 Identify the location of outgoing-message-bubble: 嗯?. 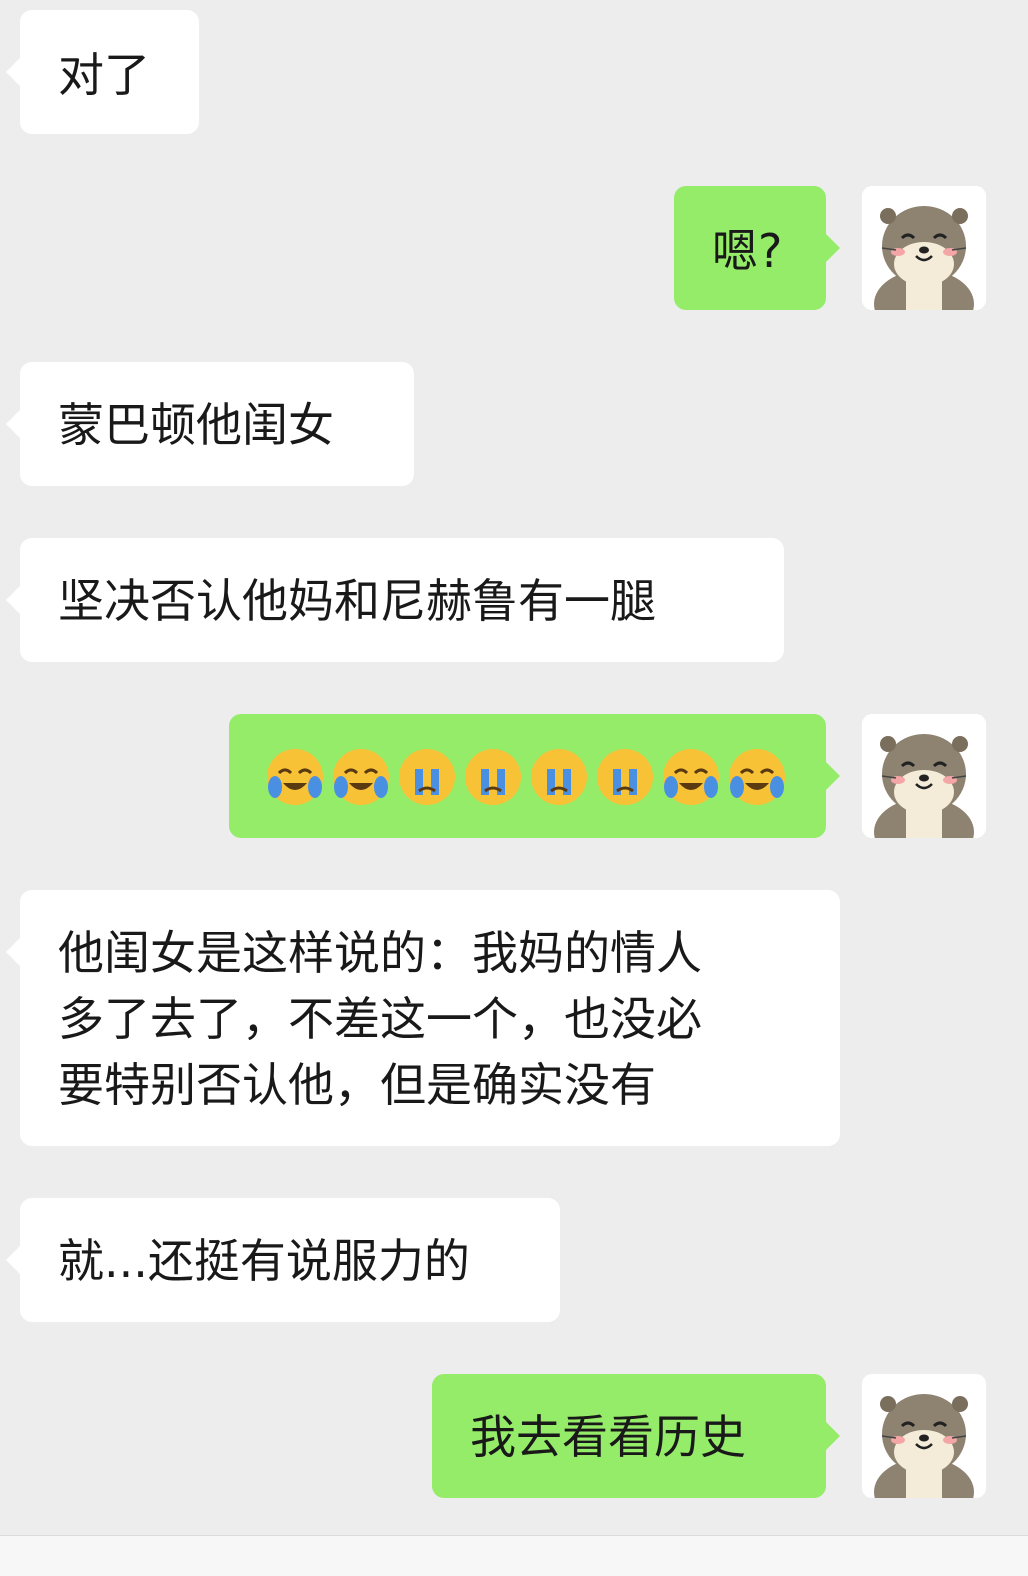
(757, 248).